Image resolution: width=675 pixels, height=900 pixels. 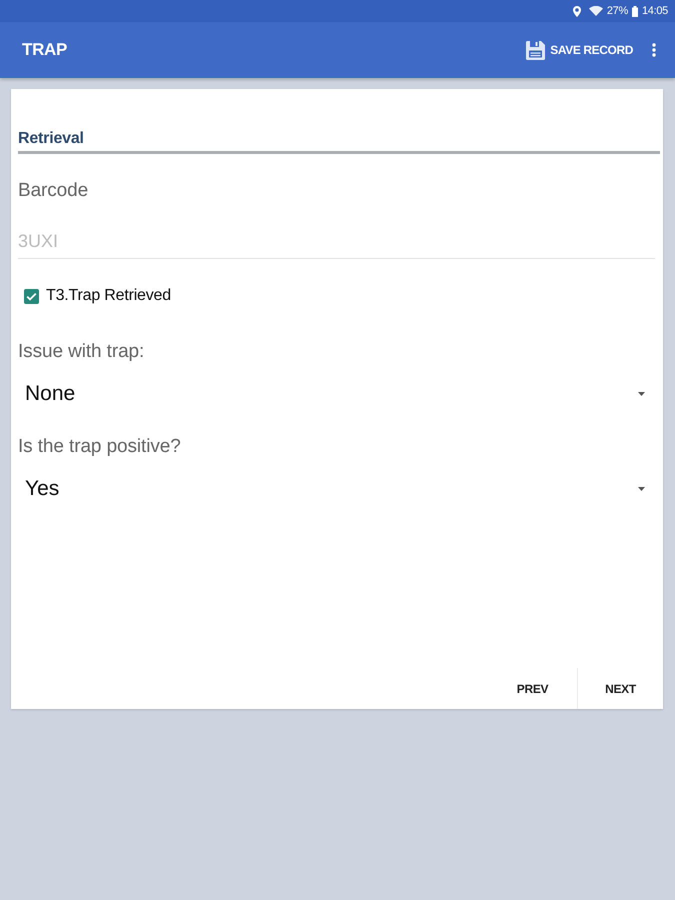 I want to click on battery-percent: 27%, so click(x=617, y=11).